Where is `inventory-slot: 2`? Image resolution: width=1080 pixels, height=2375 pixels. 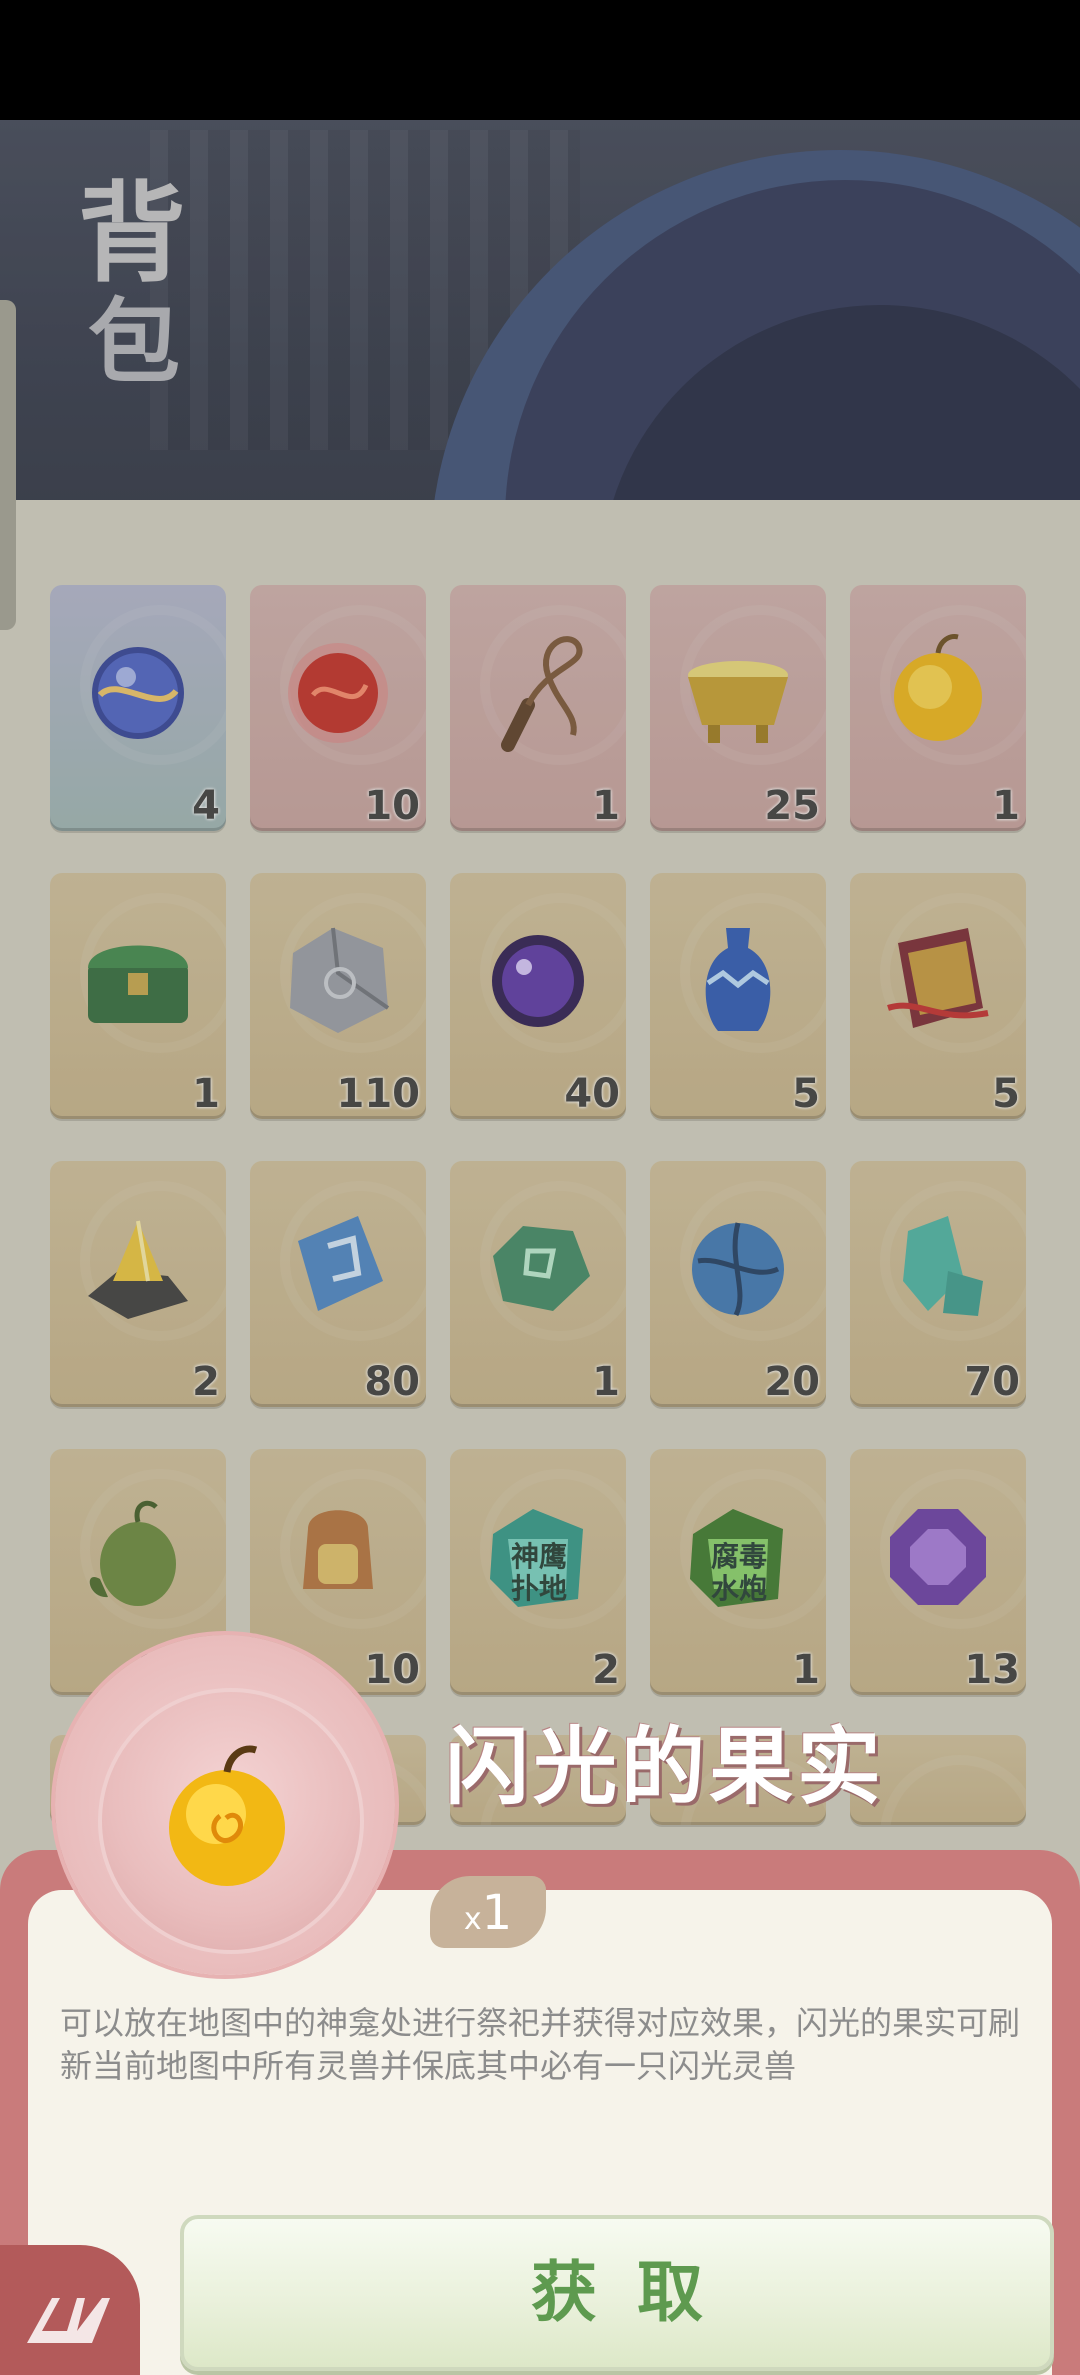
inventory-slot: 2 is located at coordinates (138, 1284).